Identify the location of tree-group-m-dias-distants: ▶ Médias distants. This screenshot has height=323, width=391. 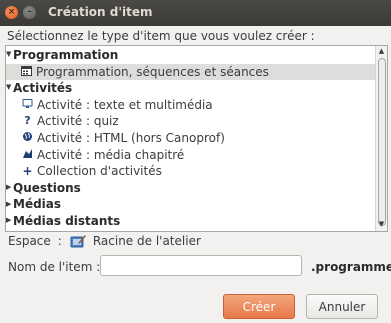
(191, 221).